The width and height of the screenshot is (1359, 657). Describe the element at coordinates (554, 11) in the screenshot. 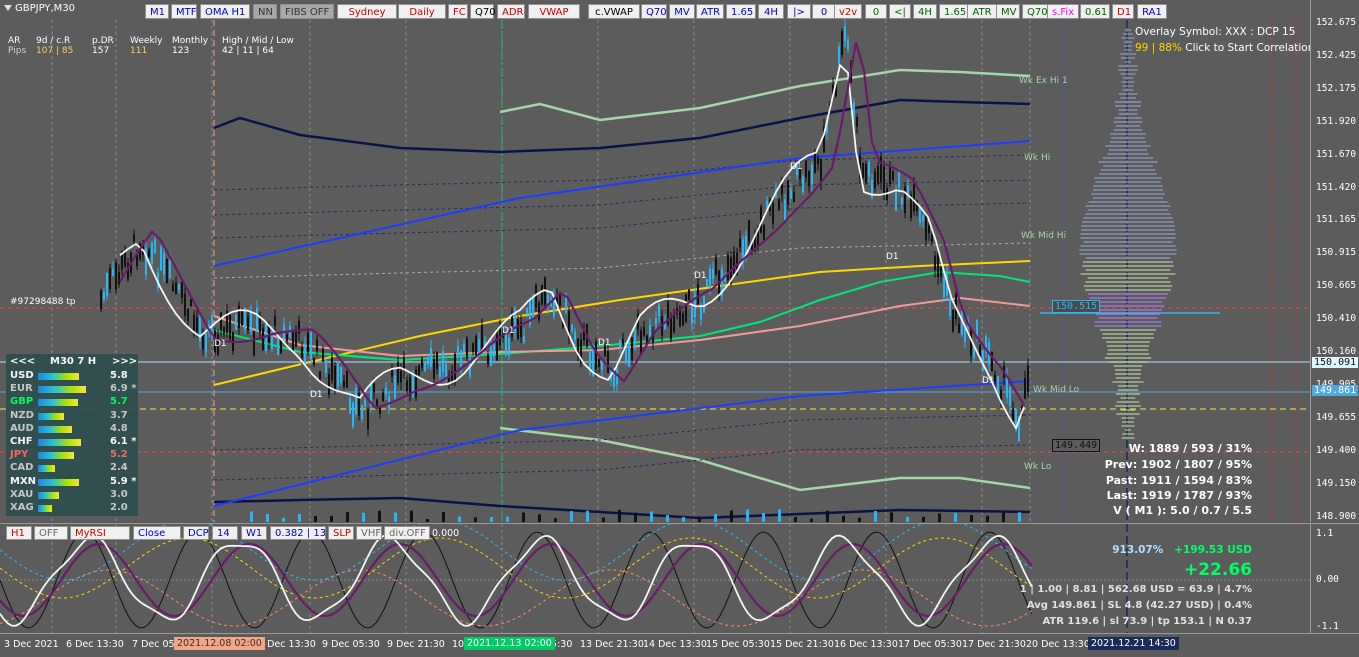

I see `toolbar-button-vwap: VWAP` at that location.